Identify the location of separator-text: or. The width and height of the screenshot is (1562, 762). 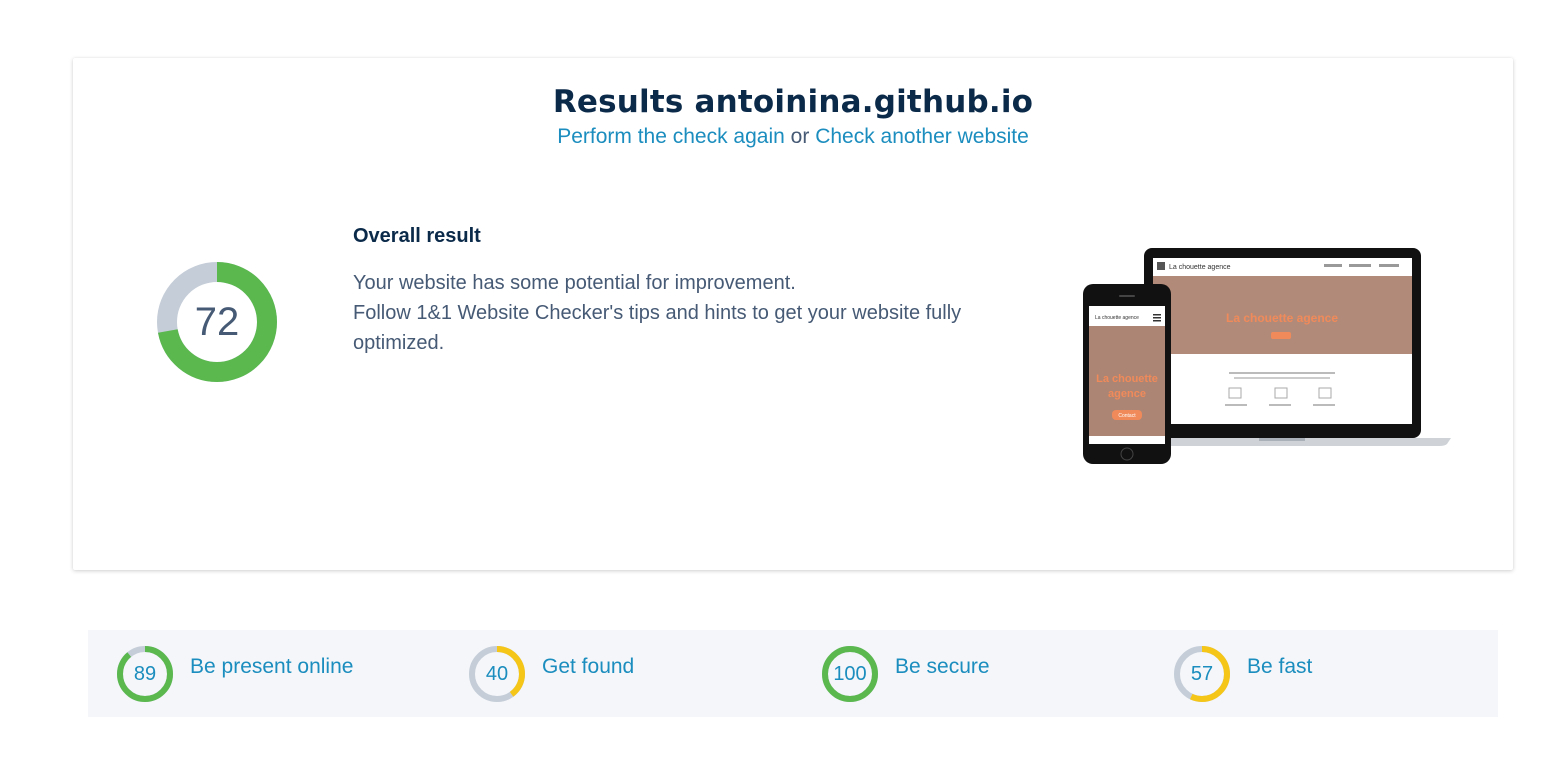
(800, 136).